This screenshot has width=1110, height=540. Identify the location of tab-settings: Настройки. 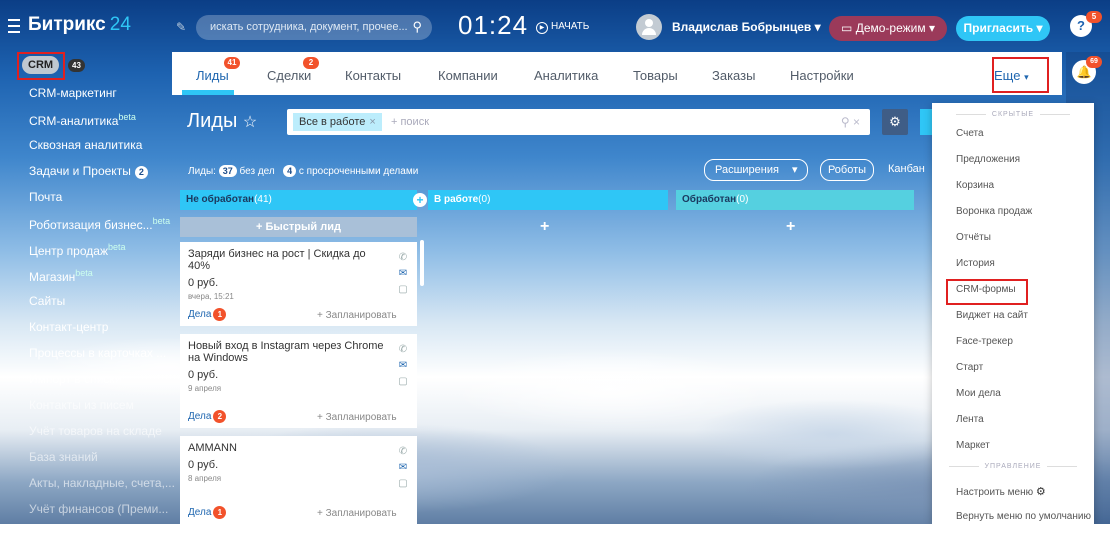
(822, 75).